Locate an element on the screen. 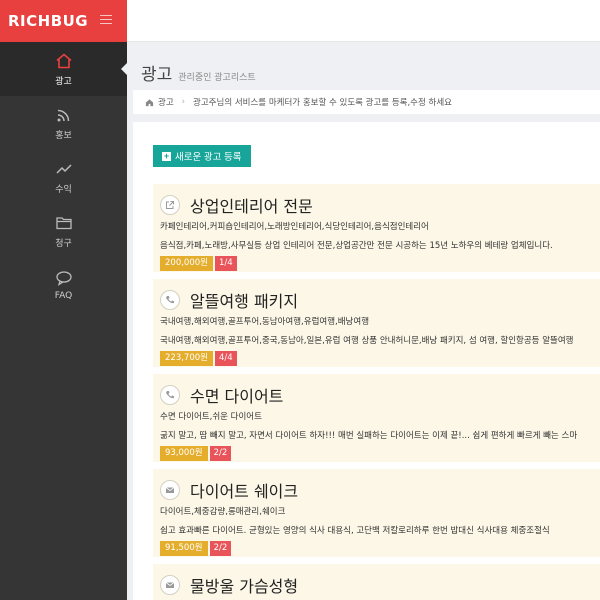 The image size is (600, 600). breadcrumb-text: 광고주님의 서비스를 마케터가 홍보할 수 있도록 광고를 등록,수정 하세요 is located at coordinates (322, 103).